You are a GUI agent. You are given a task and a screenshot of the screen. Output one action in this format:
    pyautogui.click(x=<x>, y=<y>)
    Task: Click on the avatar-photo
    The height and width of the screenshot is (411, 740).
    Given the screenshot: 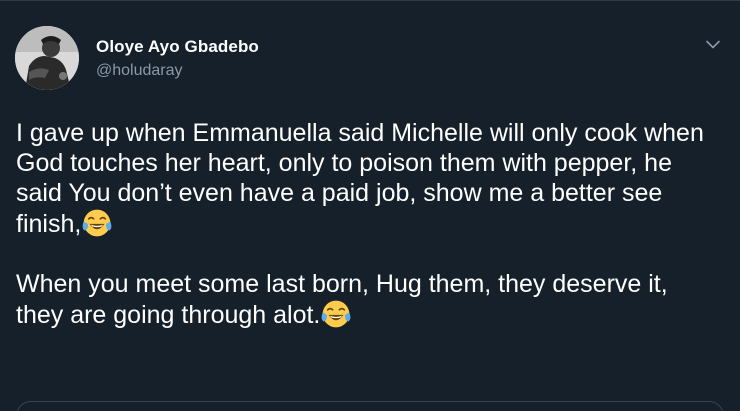 What is the action you would take?
    pyautogui.click(x=47, y=58)
    